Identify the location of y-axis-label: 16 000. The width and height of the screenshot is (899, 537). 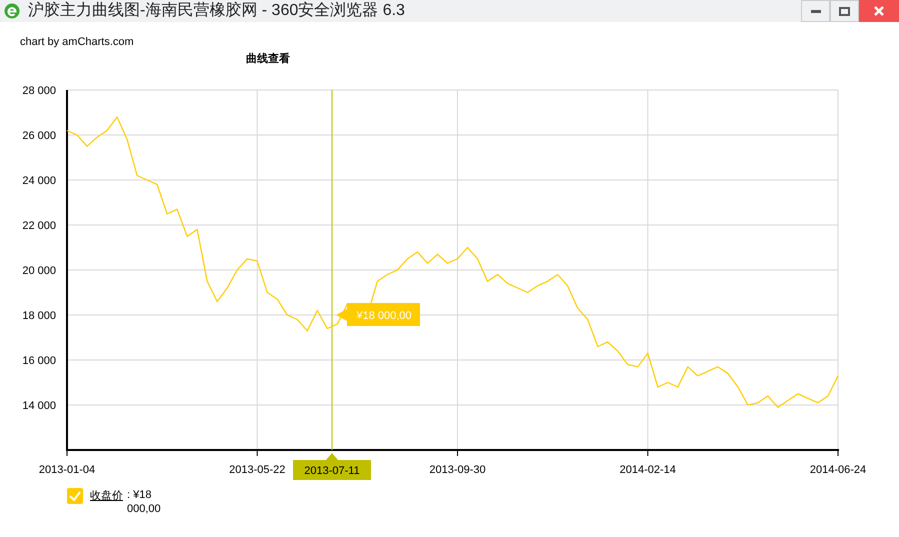
(39, 361).